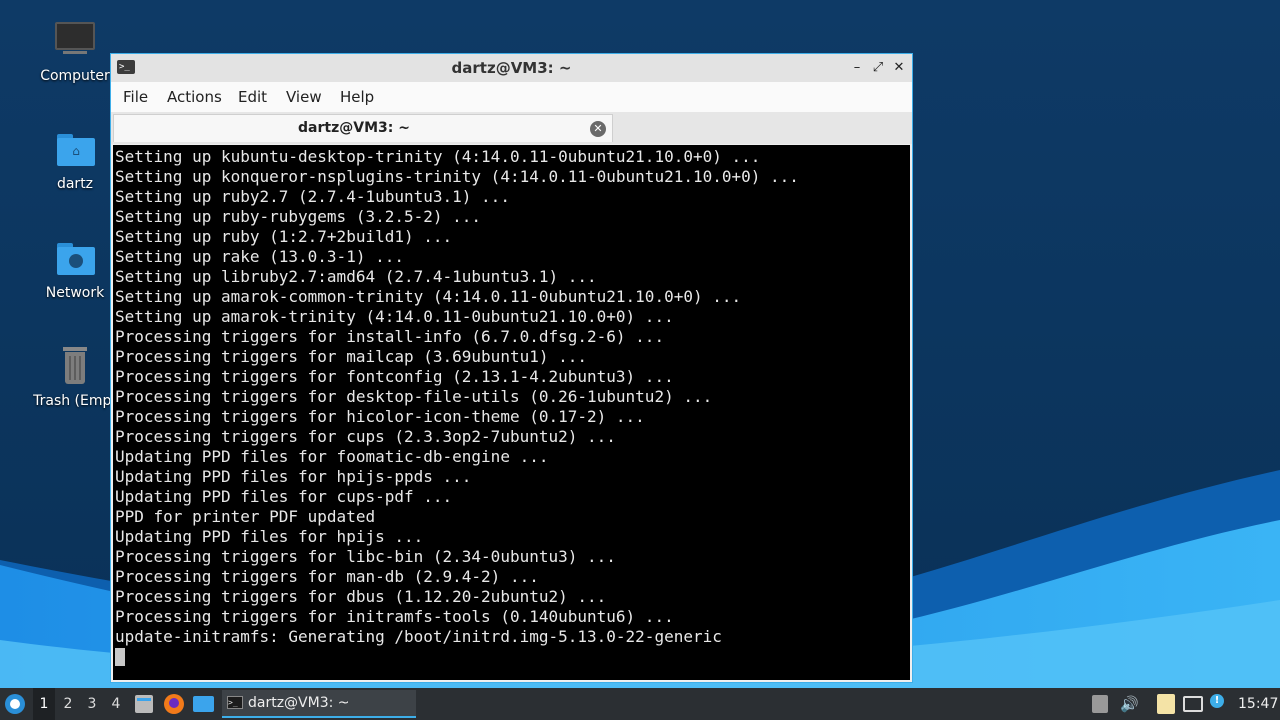 The height and width of the screenshot is (720, 1280). Describe the element at coordinates (252, 97) in the screenshot. I see `menu-edit: Edit` at that location.